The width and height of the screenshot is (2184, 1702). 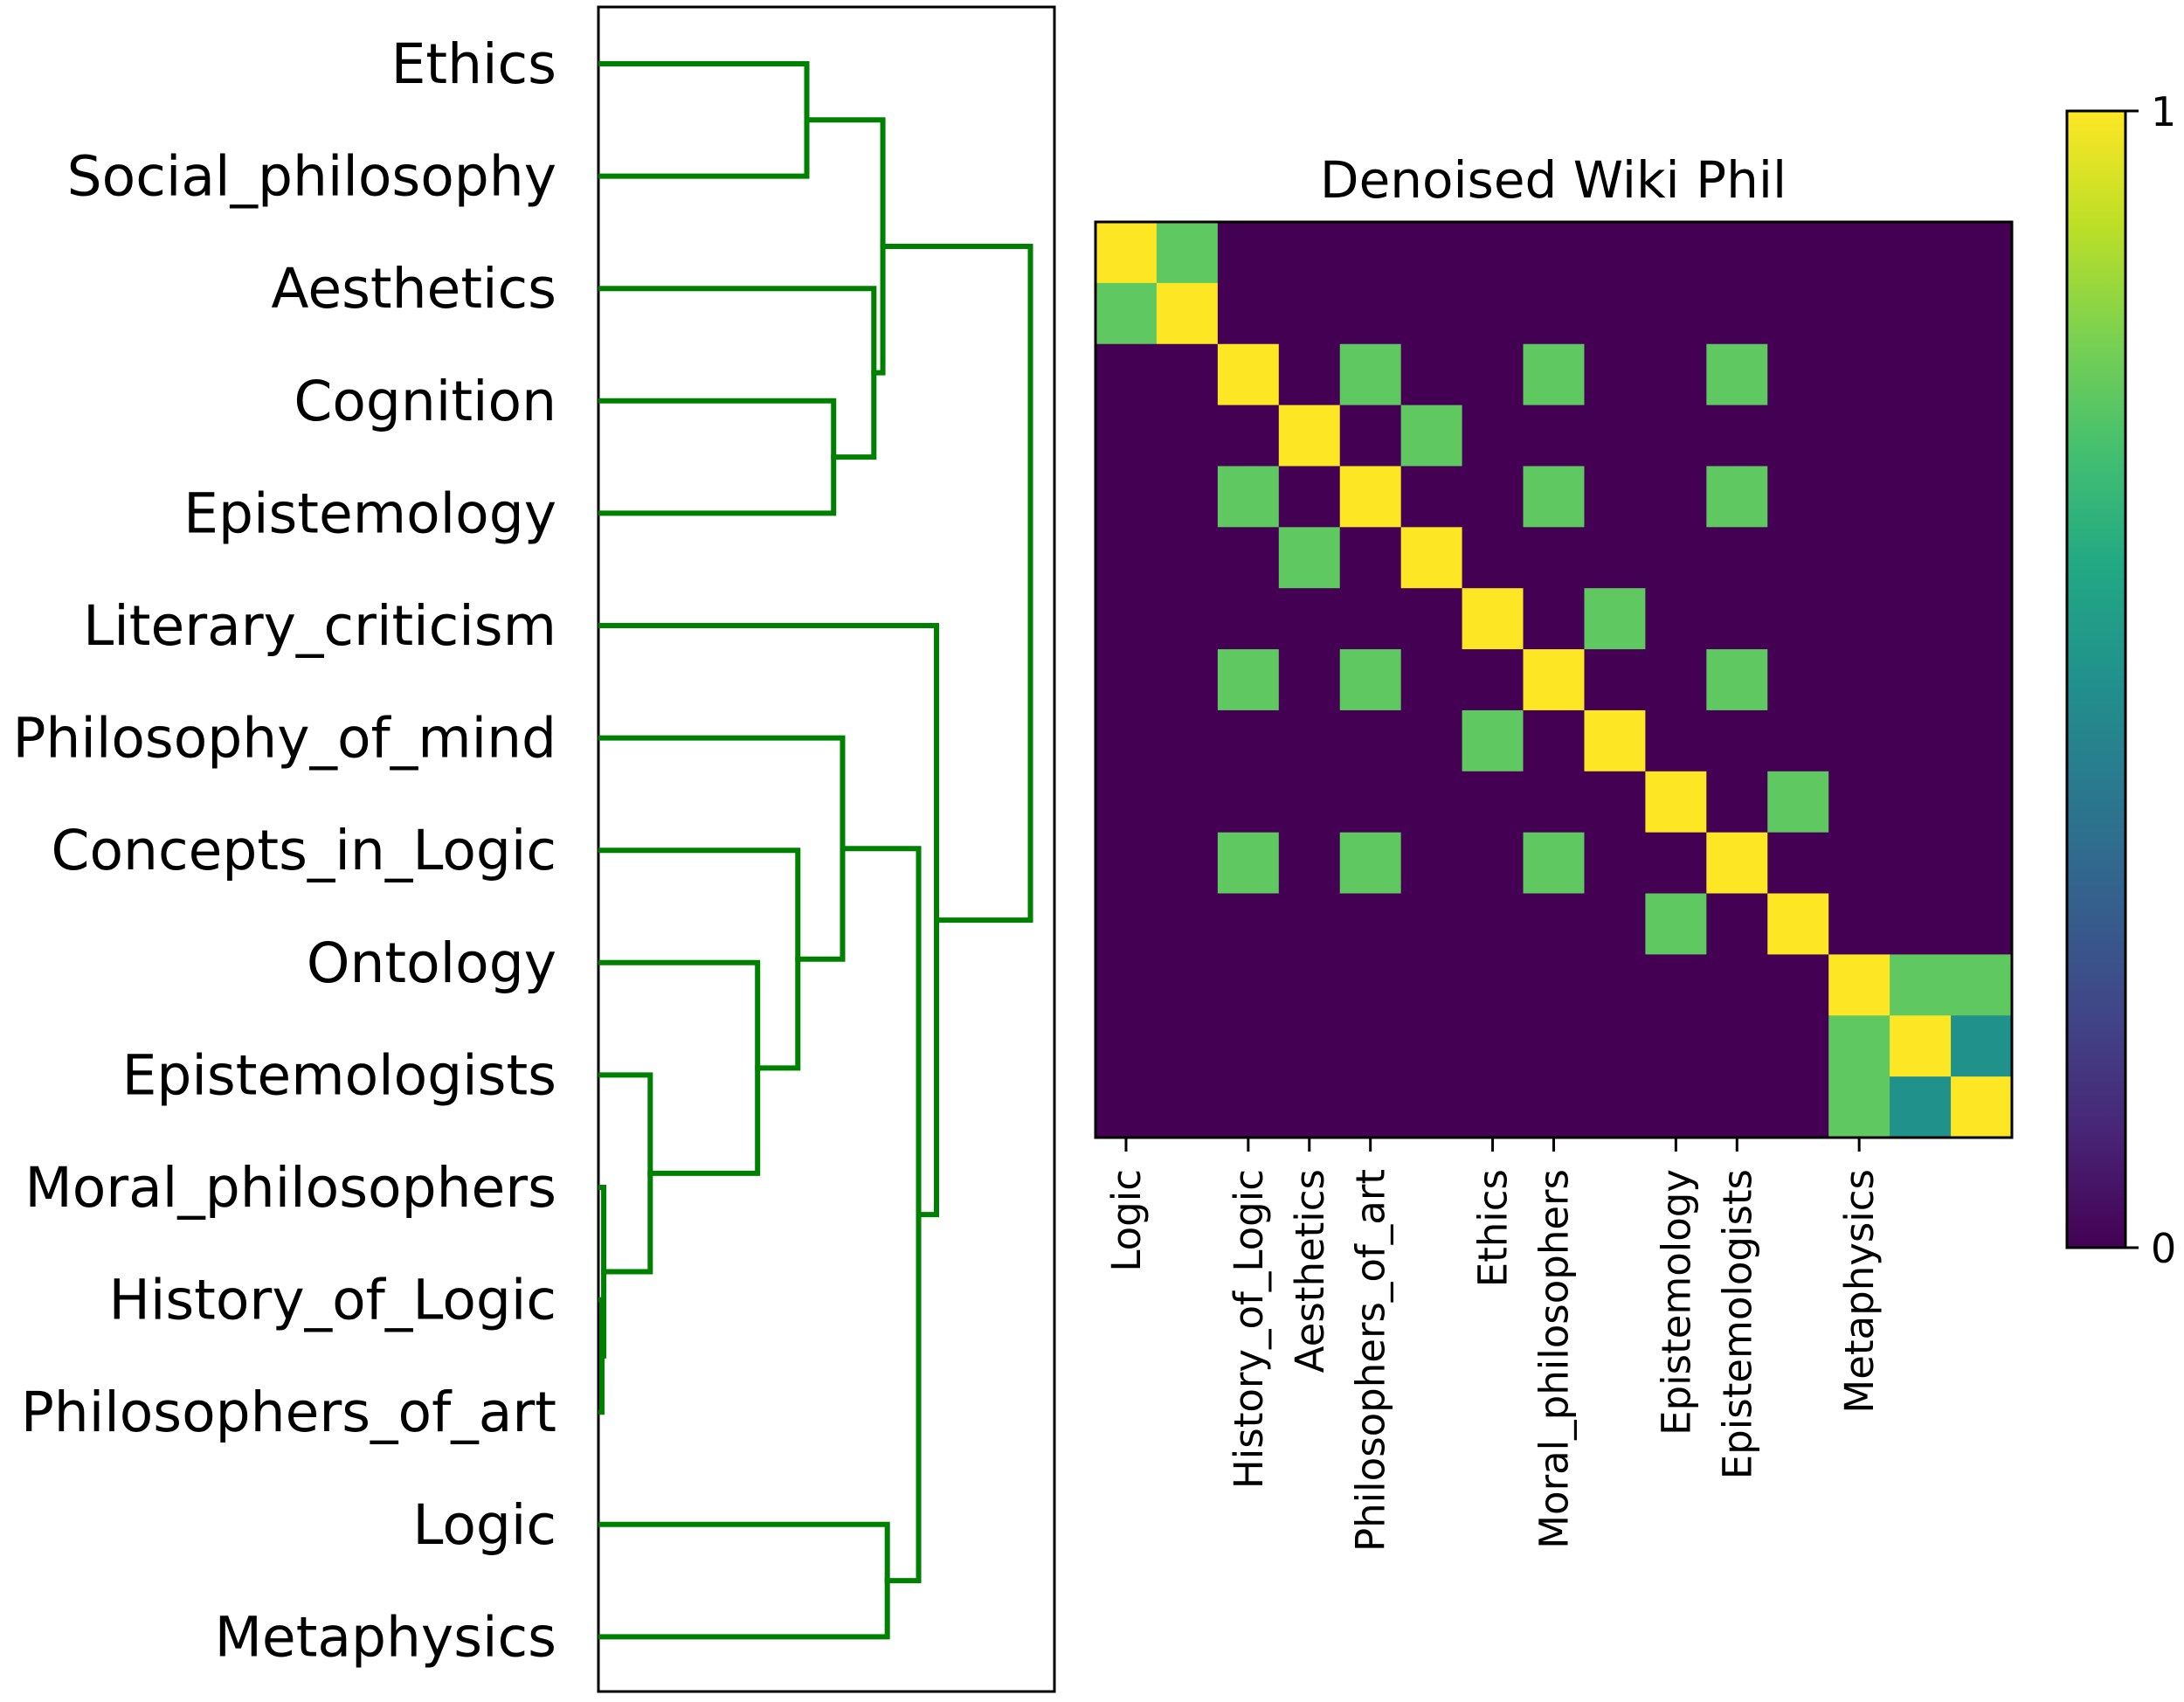 What do you see at coordinates (1554, 1107) in the screenshot?
I see `heatmap-cell-r14-c7` at bounding box center [1554, 1107].